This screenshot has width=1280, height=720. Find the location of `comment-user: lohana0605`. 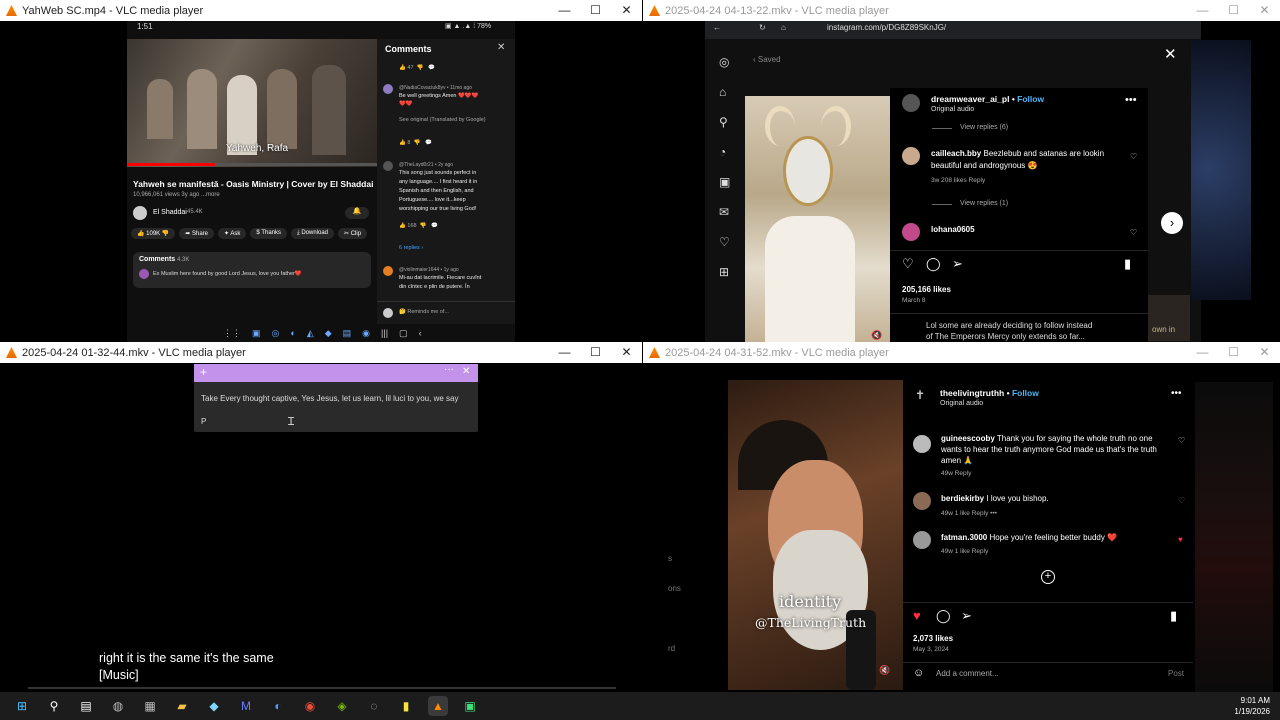

comment-user: lohana0605 is located at coordinates (953, 229).